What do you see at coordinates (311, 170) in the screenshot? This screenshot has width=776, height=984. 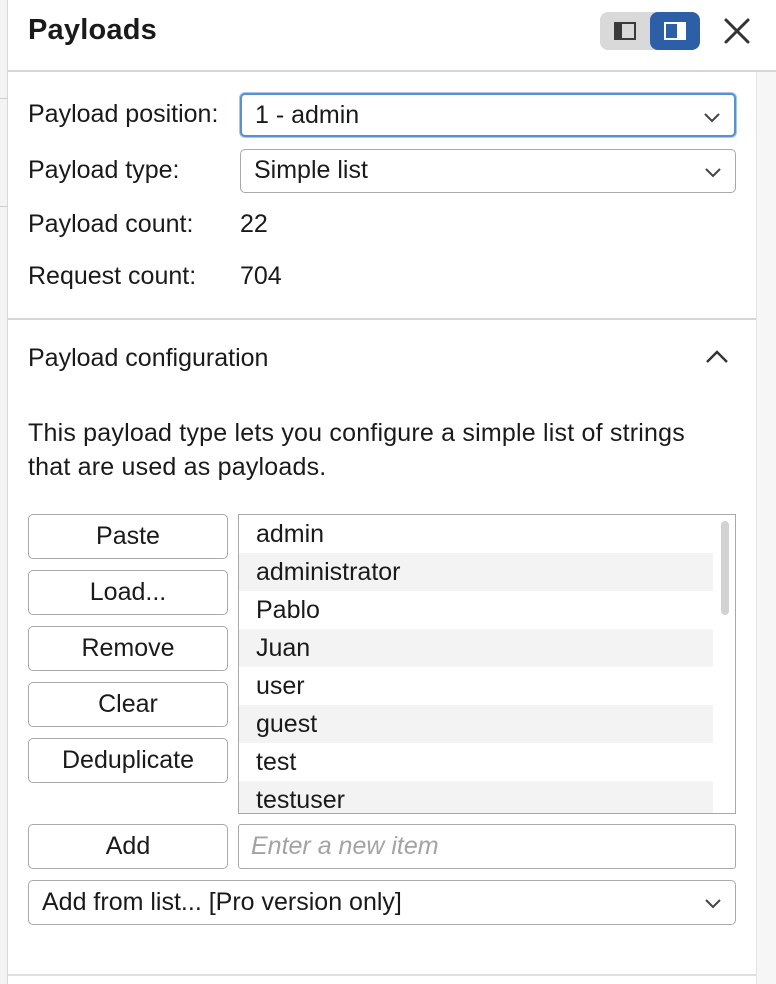 I see `payload-type-value: Simple list` at bounding box center [311, 170].